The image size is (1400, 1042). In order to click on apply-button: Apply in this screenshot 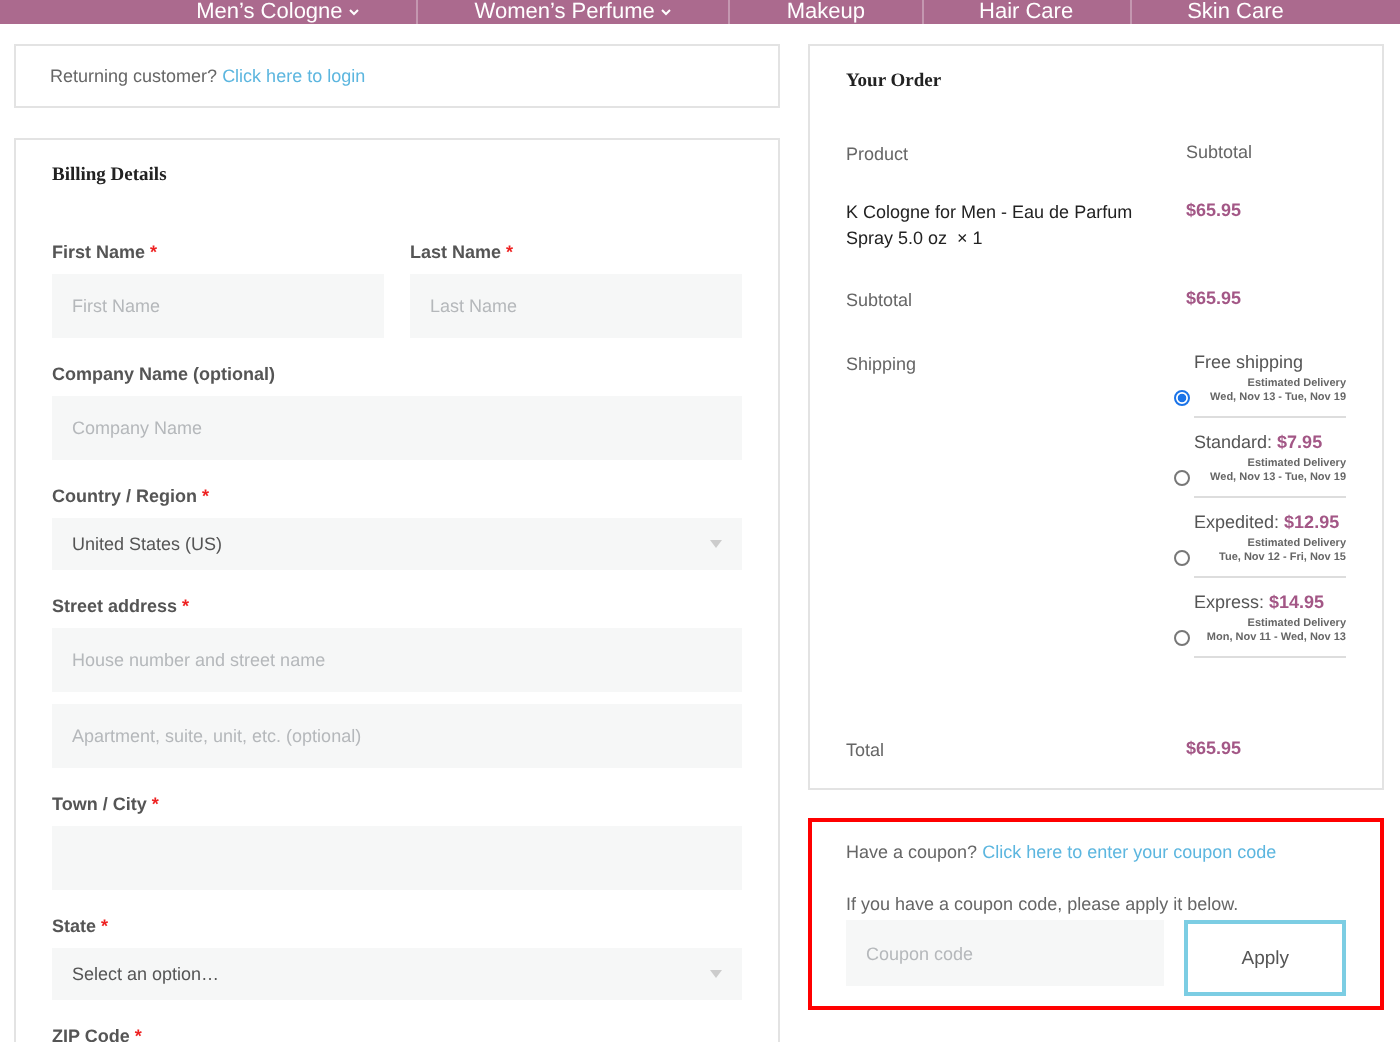, I will do `click(1265, 958)`.